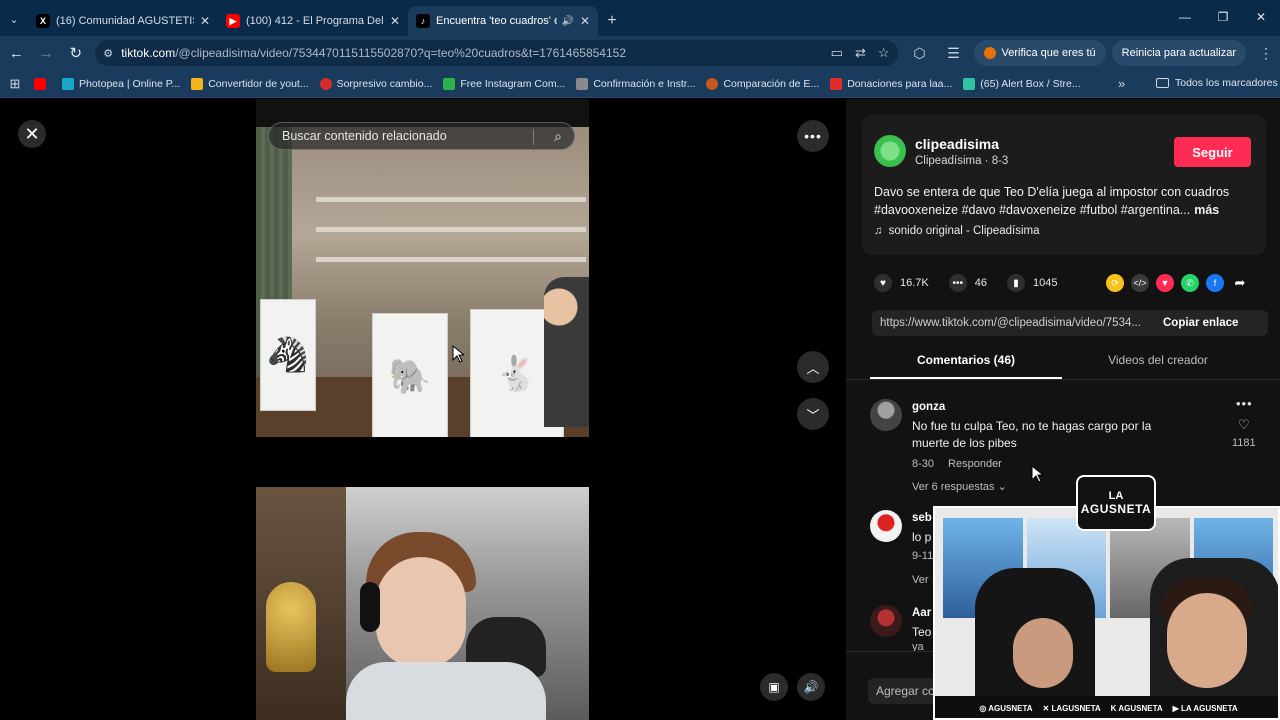  I want to click on back-icon: ←, so click(16, 53).